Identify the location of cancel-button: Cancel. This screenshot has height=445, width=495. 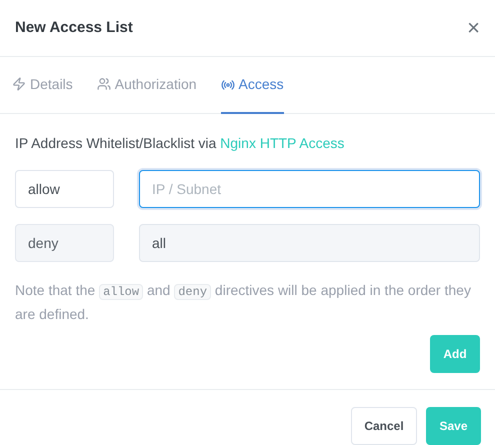
(384, 426).